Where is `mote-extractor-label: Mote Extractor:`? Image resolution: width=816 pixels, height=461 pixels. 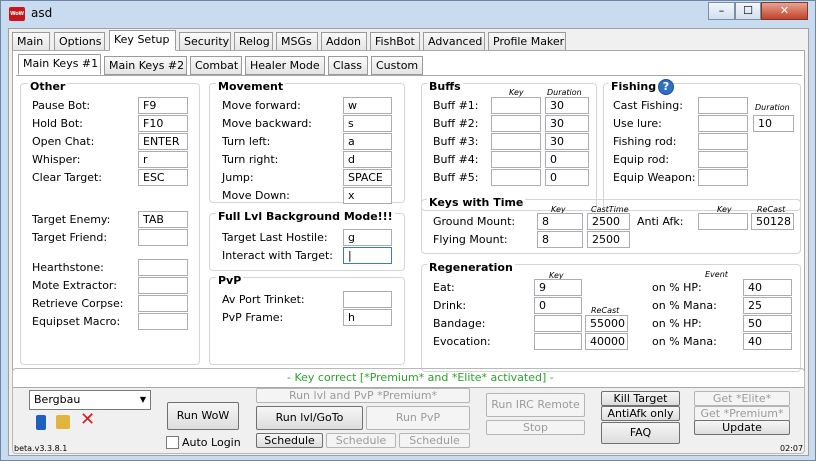 mote-extractor-label: Mote Extractor: is located at coordinates (74, 285).